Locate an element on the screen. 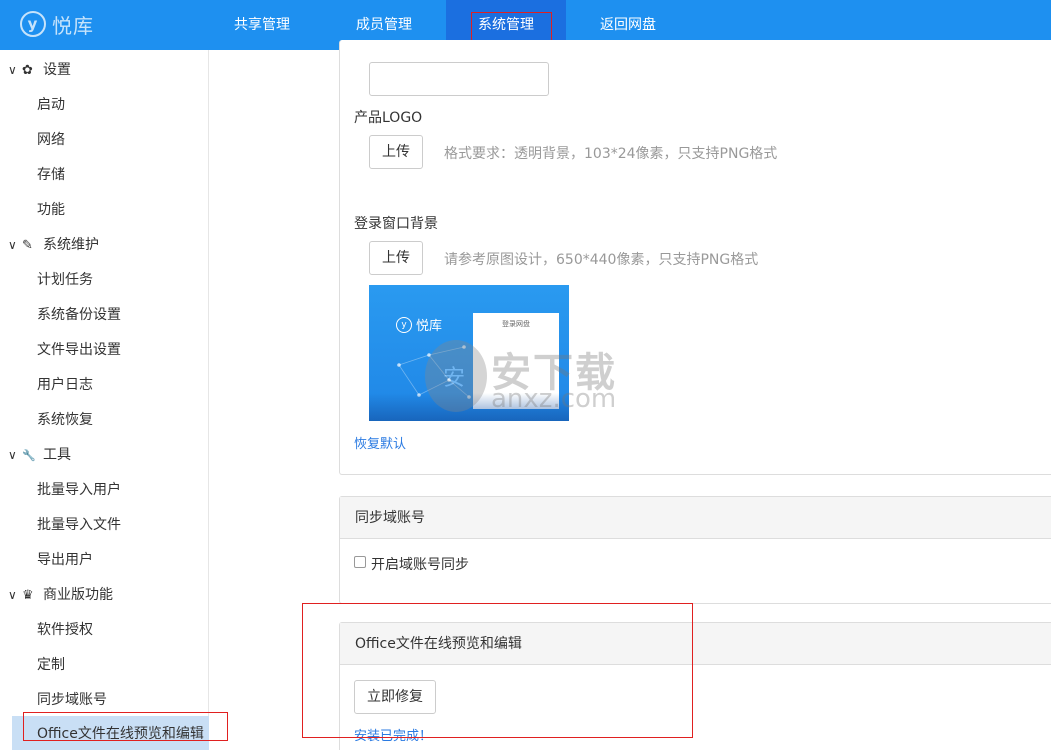 This screenshot has width=1051, height=750. sidebar-item-export-settings: 文件导出设置 is located at coordinates (104, 350).